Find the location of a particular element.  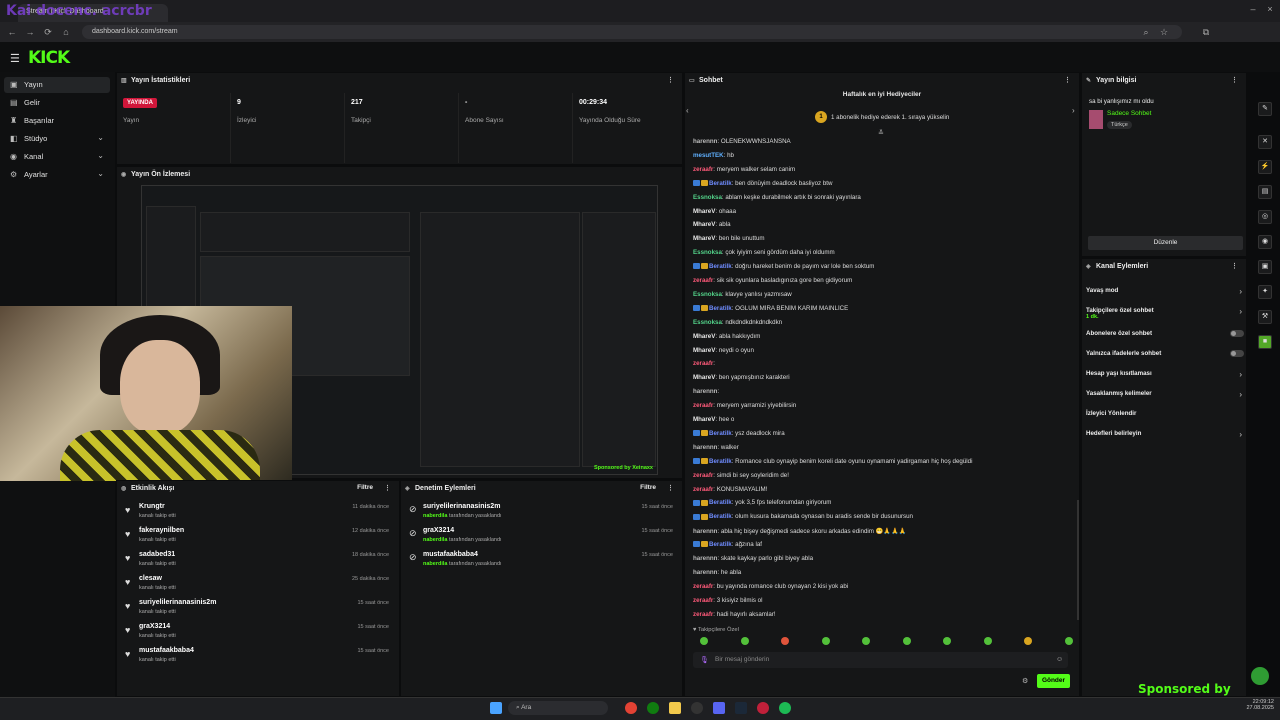

broadcast-icon: ◉ is located at coordinates (1265, 242).